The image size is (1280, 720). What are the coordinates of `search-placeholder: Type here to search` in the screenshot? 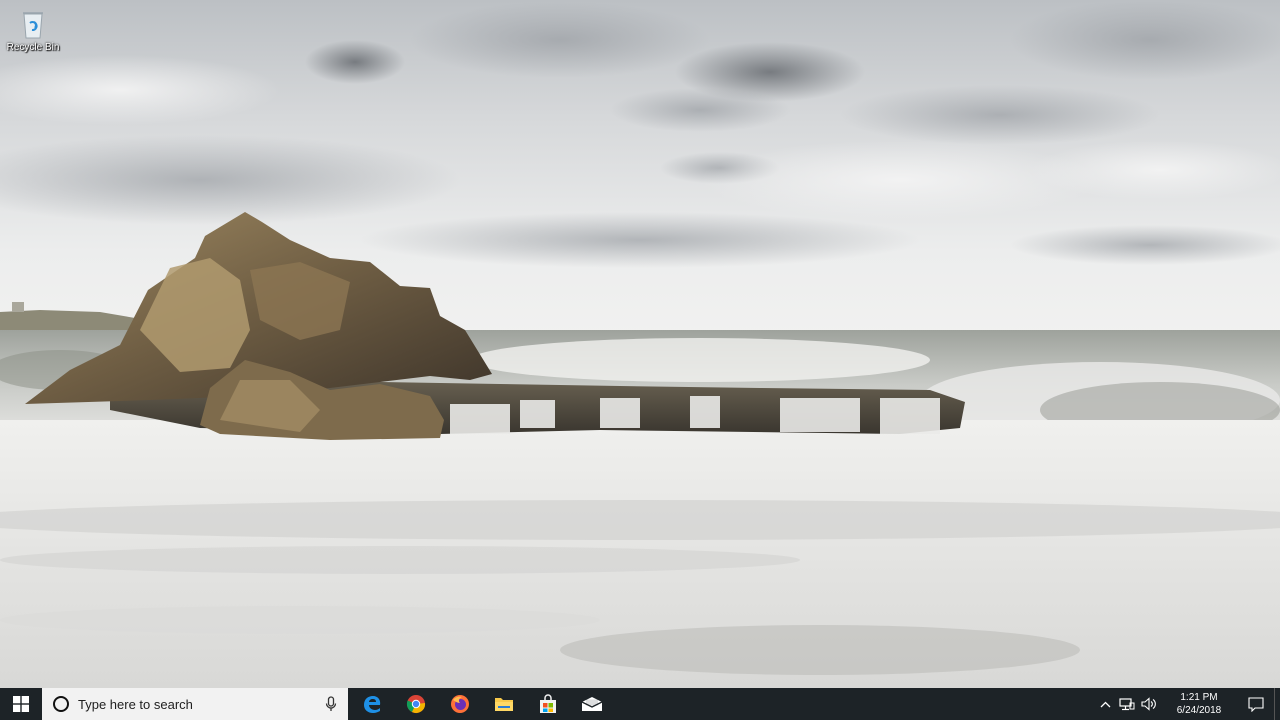 It's located at (135, 704).